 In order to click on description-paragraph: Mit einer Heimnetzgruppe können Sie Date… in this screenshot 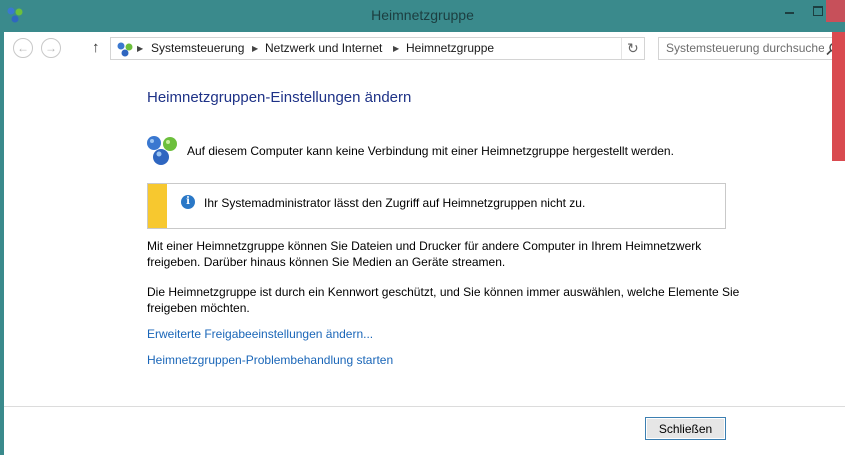, I will do `click(424, 254)`.